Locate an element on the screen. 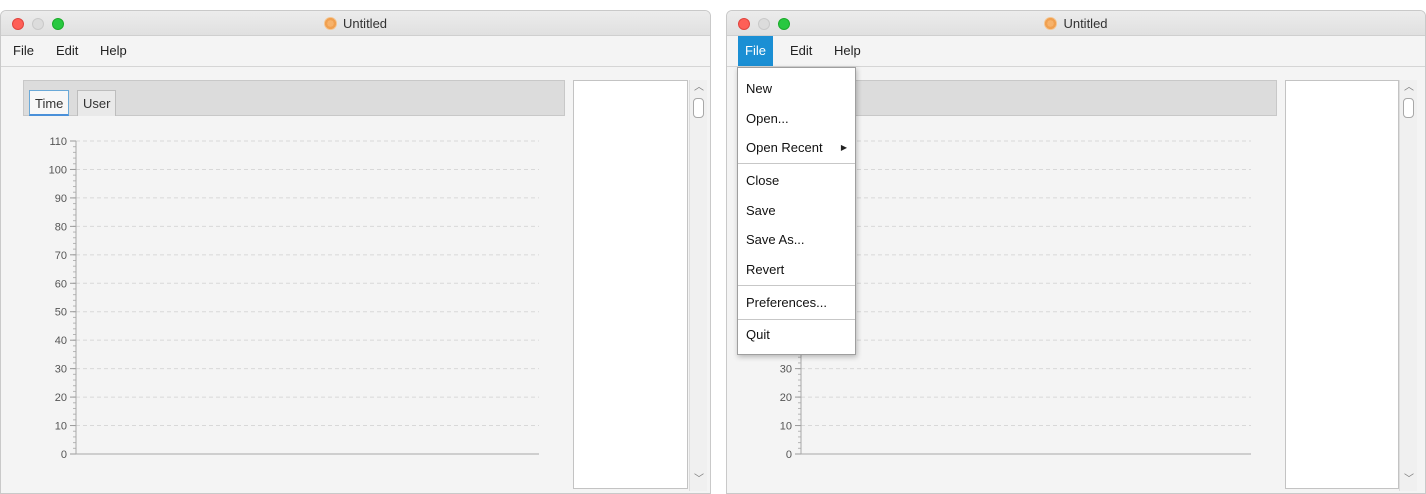  y-tick-label: 60 is located at coordinates (61, 284).